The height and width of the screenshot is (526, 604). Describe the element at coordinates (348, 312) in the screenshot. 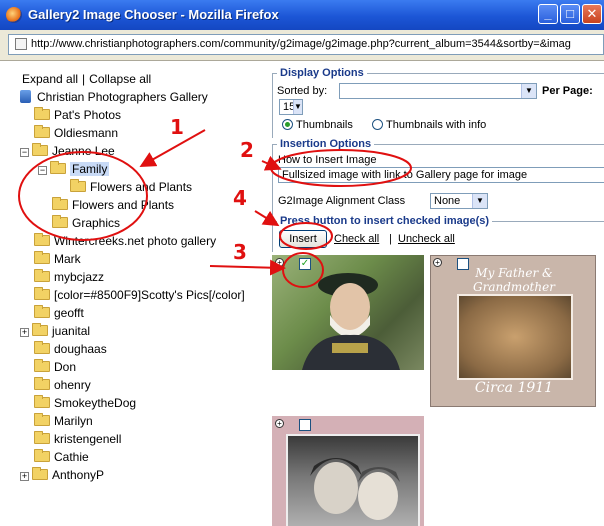

I see `thumbnail-1: + ✓` at that location.